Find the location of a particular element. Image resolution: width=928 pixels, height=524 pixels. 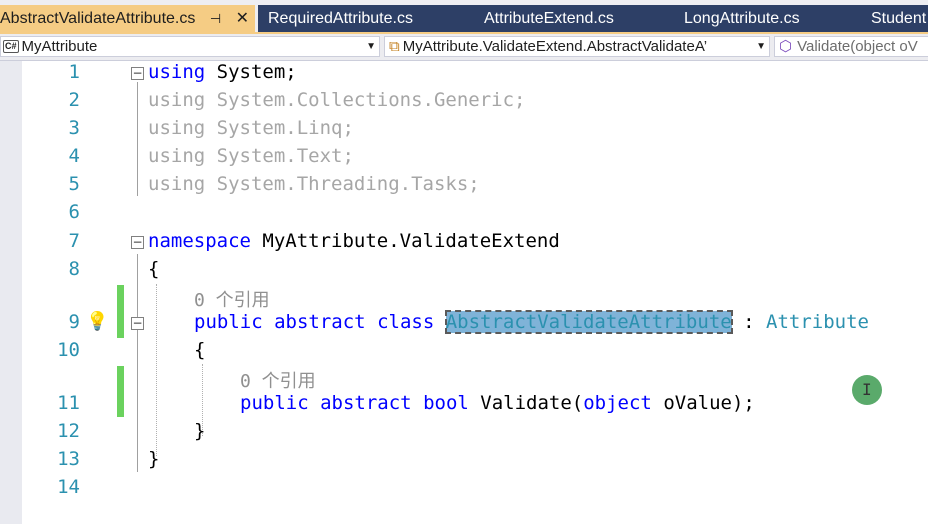

tab-label: AttributeExtend.cs is located at coordinates (549, 18).